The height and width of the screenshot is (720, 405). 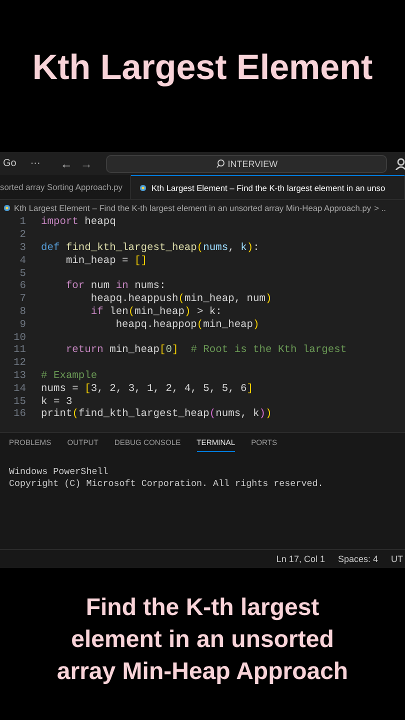 What do you see at coordinates (187, 324) in the screenshot?
I see `code-line: heapq.heappop(min_heap)` at bounding box center [187, 324].